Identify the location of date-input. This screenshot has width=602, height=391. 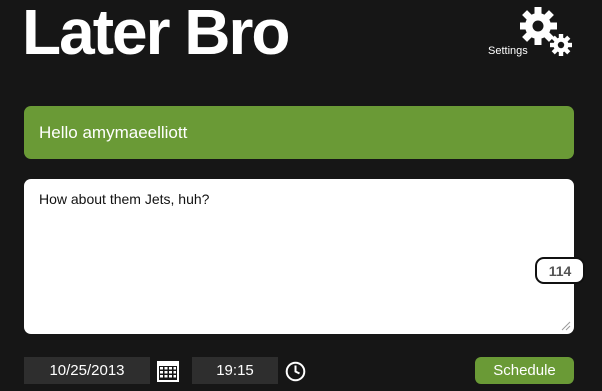
(87, 370).